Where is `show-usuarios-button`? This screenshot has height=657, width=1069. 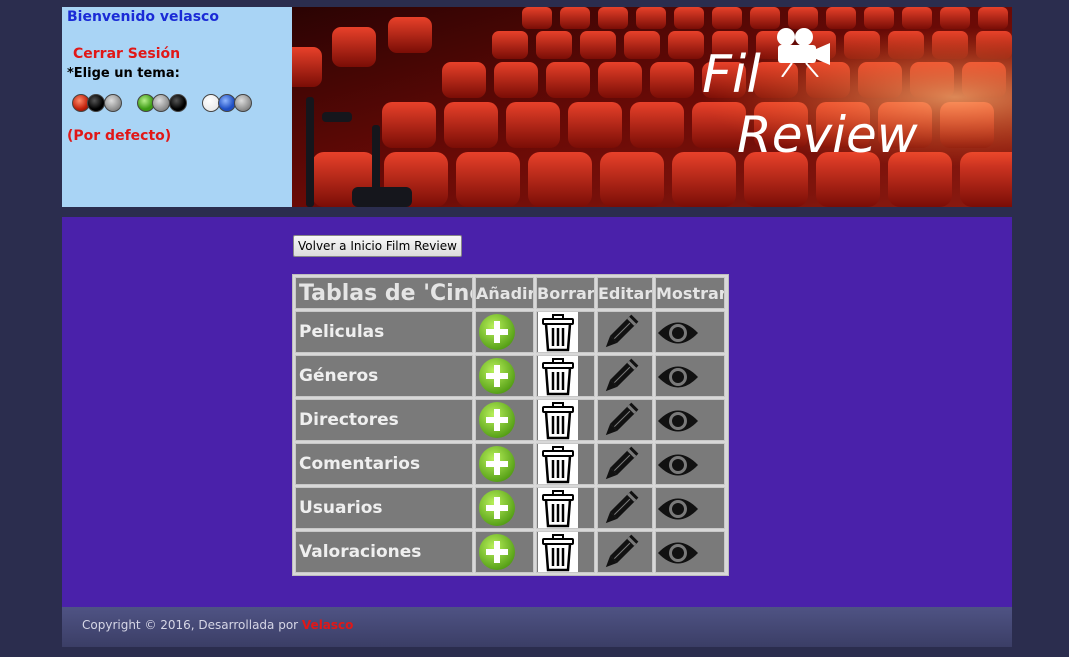
show-usuarios-button is located at coordinates (690, 508).